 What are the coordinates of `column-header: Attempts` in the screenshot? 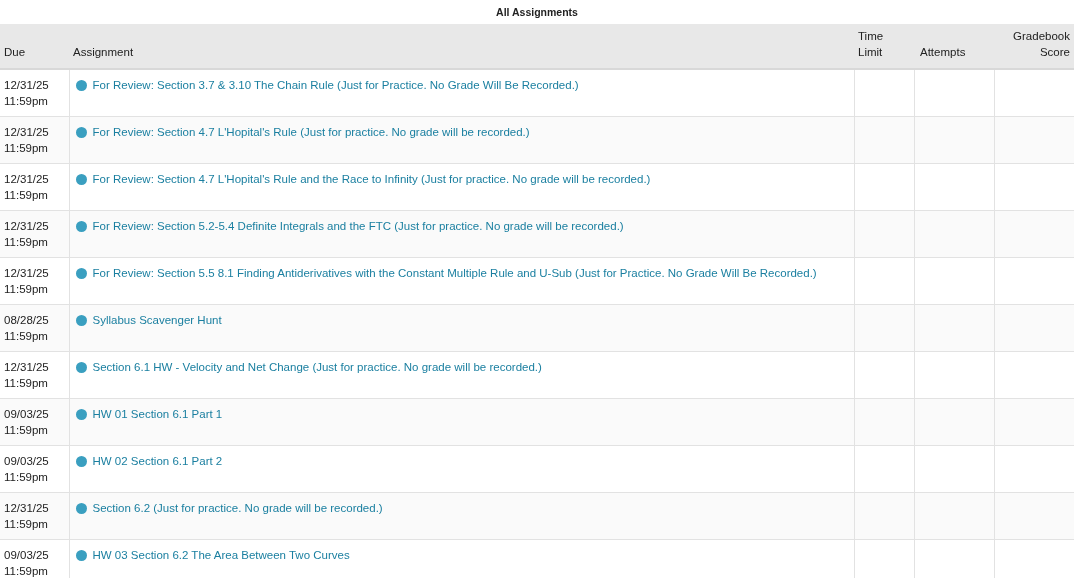 It's located at (943, 52).